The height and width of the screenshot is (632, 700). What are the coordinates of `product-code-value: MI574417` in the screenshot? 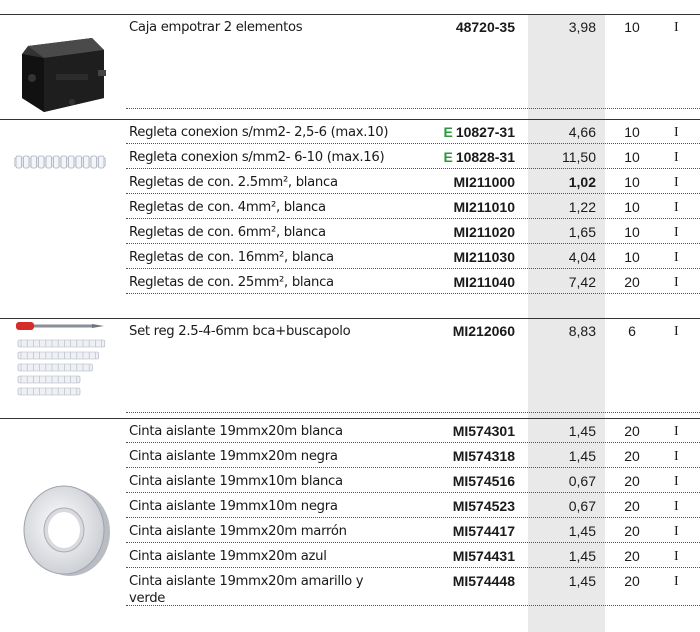 It's located at (483, 531).